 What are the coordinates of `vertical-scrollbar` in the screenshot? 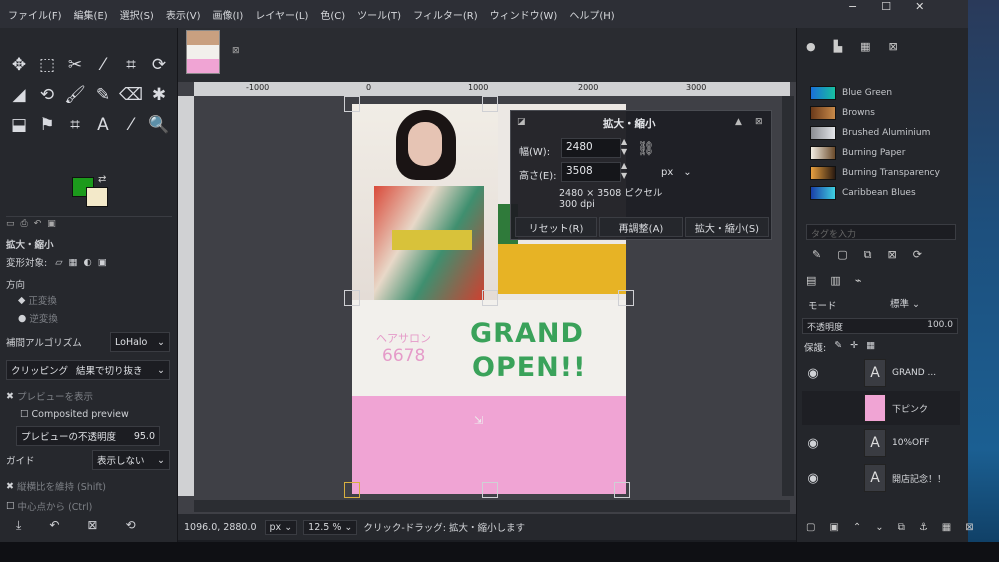 It's located at (788, 296).